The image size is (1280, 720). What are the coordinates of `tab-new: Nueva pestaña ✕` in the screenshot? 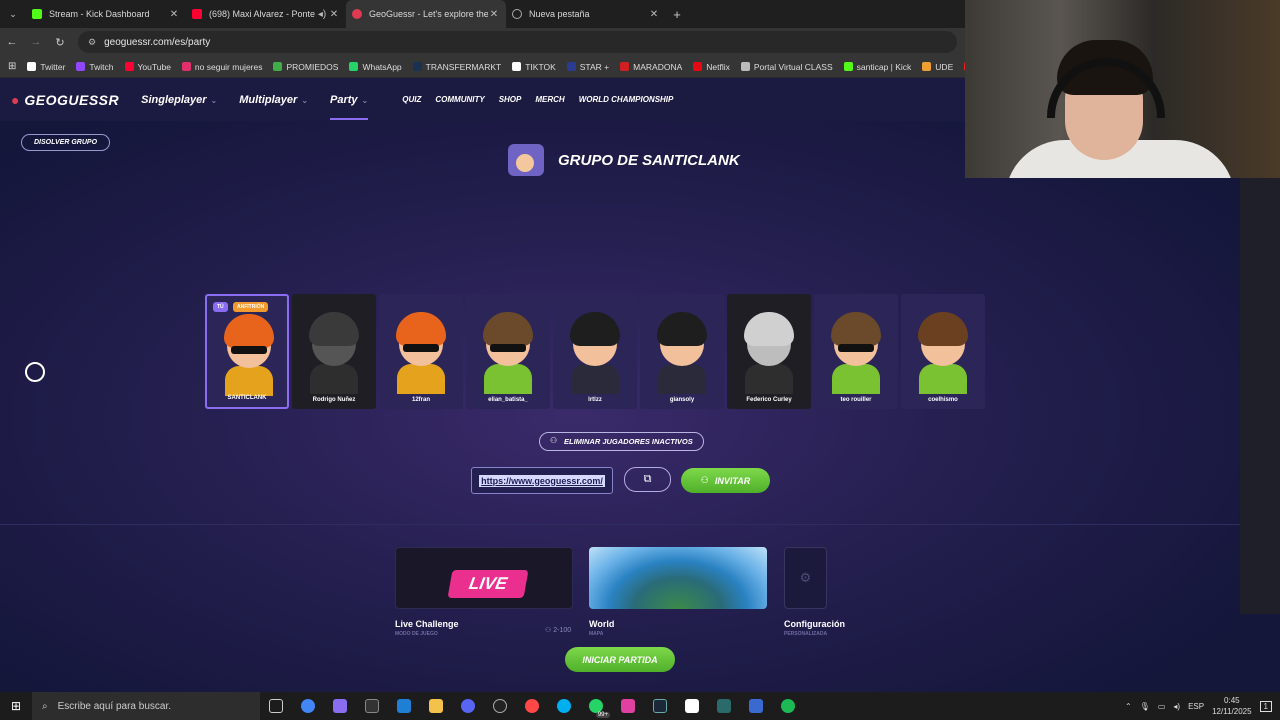 It's located at (586, 14).